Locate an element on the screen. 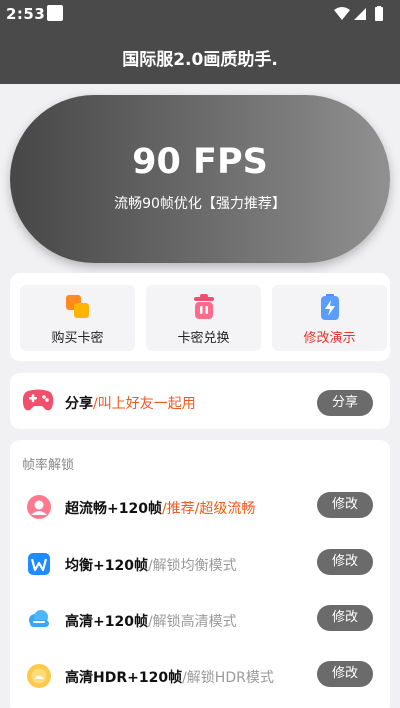  balanced-text: 均衡+120帧/解锁均衡模式 is located at coordinates (151, 565).